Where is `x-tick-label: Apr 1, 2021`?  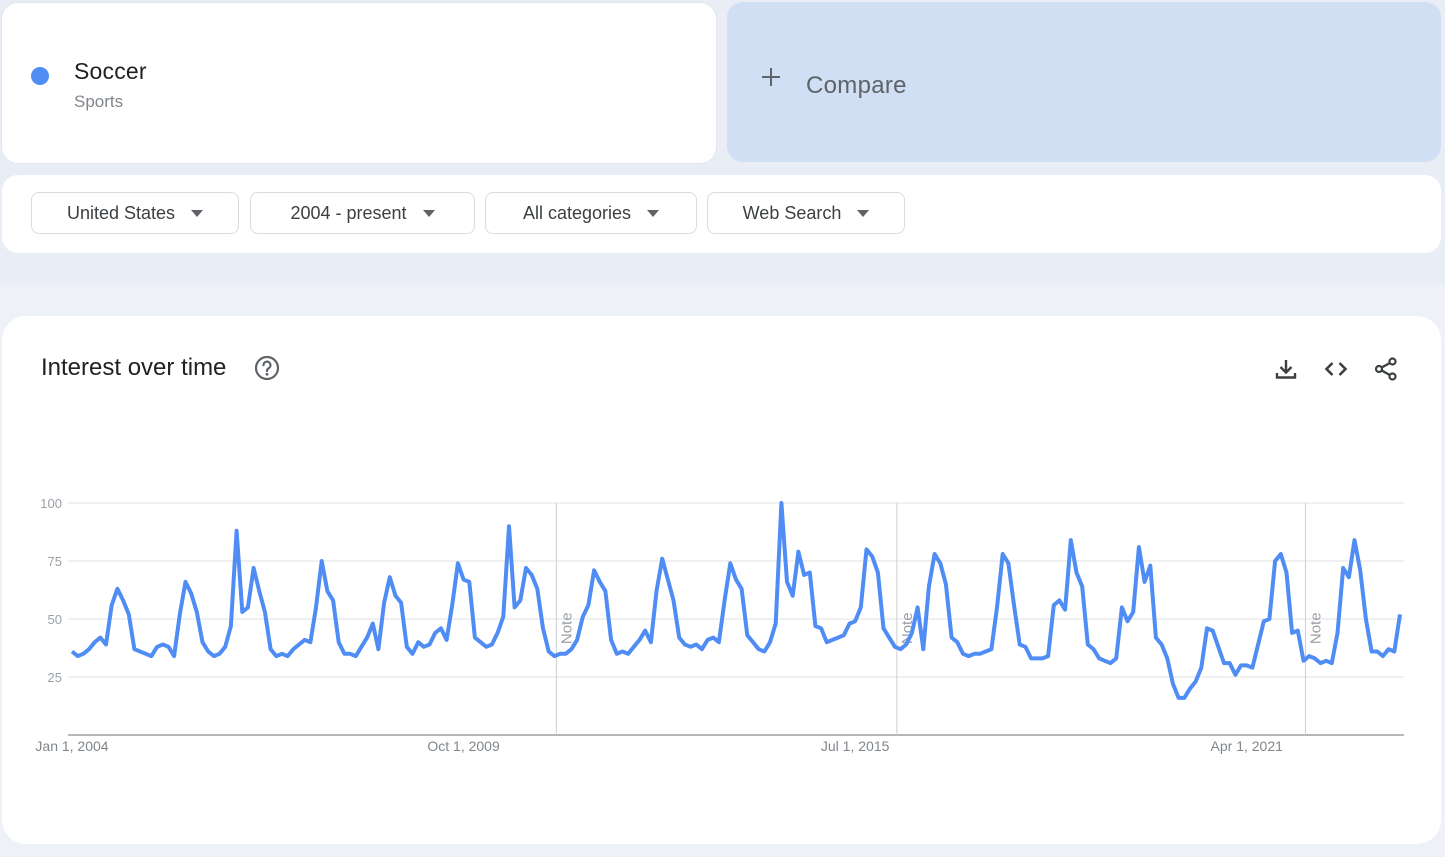
x-tick-label: Apr 1, 2021 is located at coordinates (1247, 746).